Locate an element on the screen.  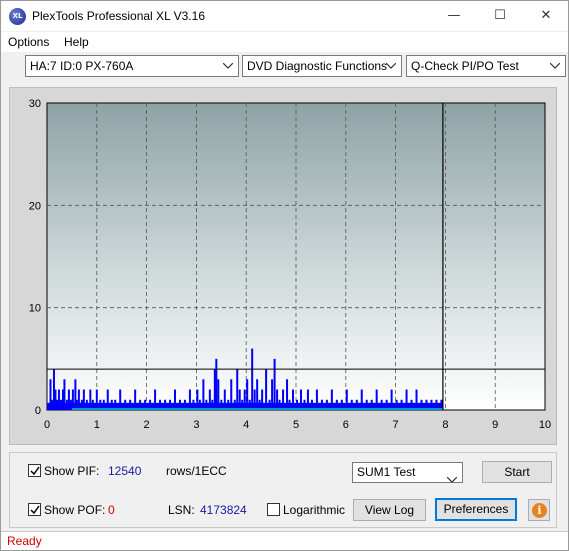
pif-unit: rows/1ECC is located at coordinates (196, 471).